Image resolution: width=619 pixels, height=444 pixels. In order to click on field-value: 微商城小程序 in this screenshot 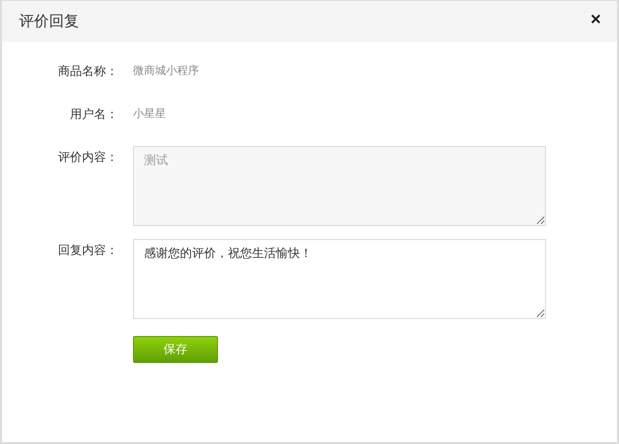, I will do `click(166, 71)`.